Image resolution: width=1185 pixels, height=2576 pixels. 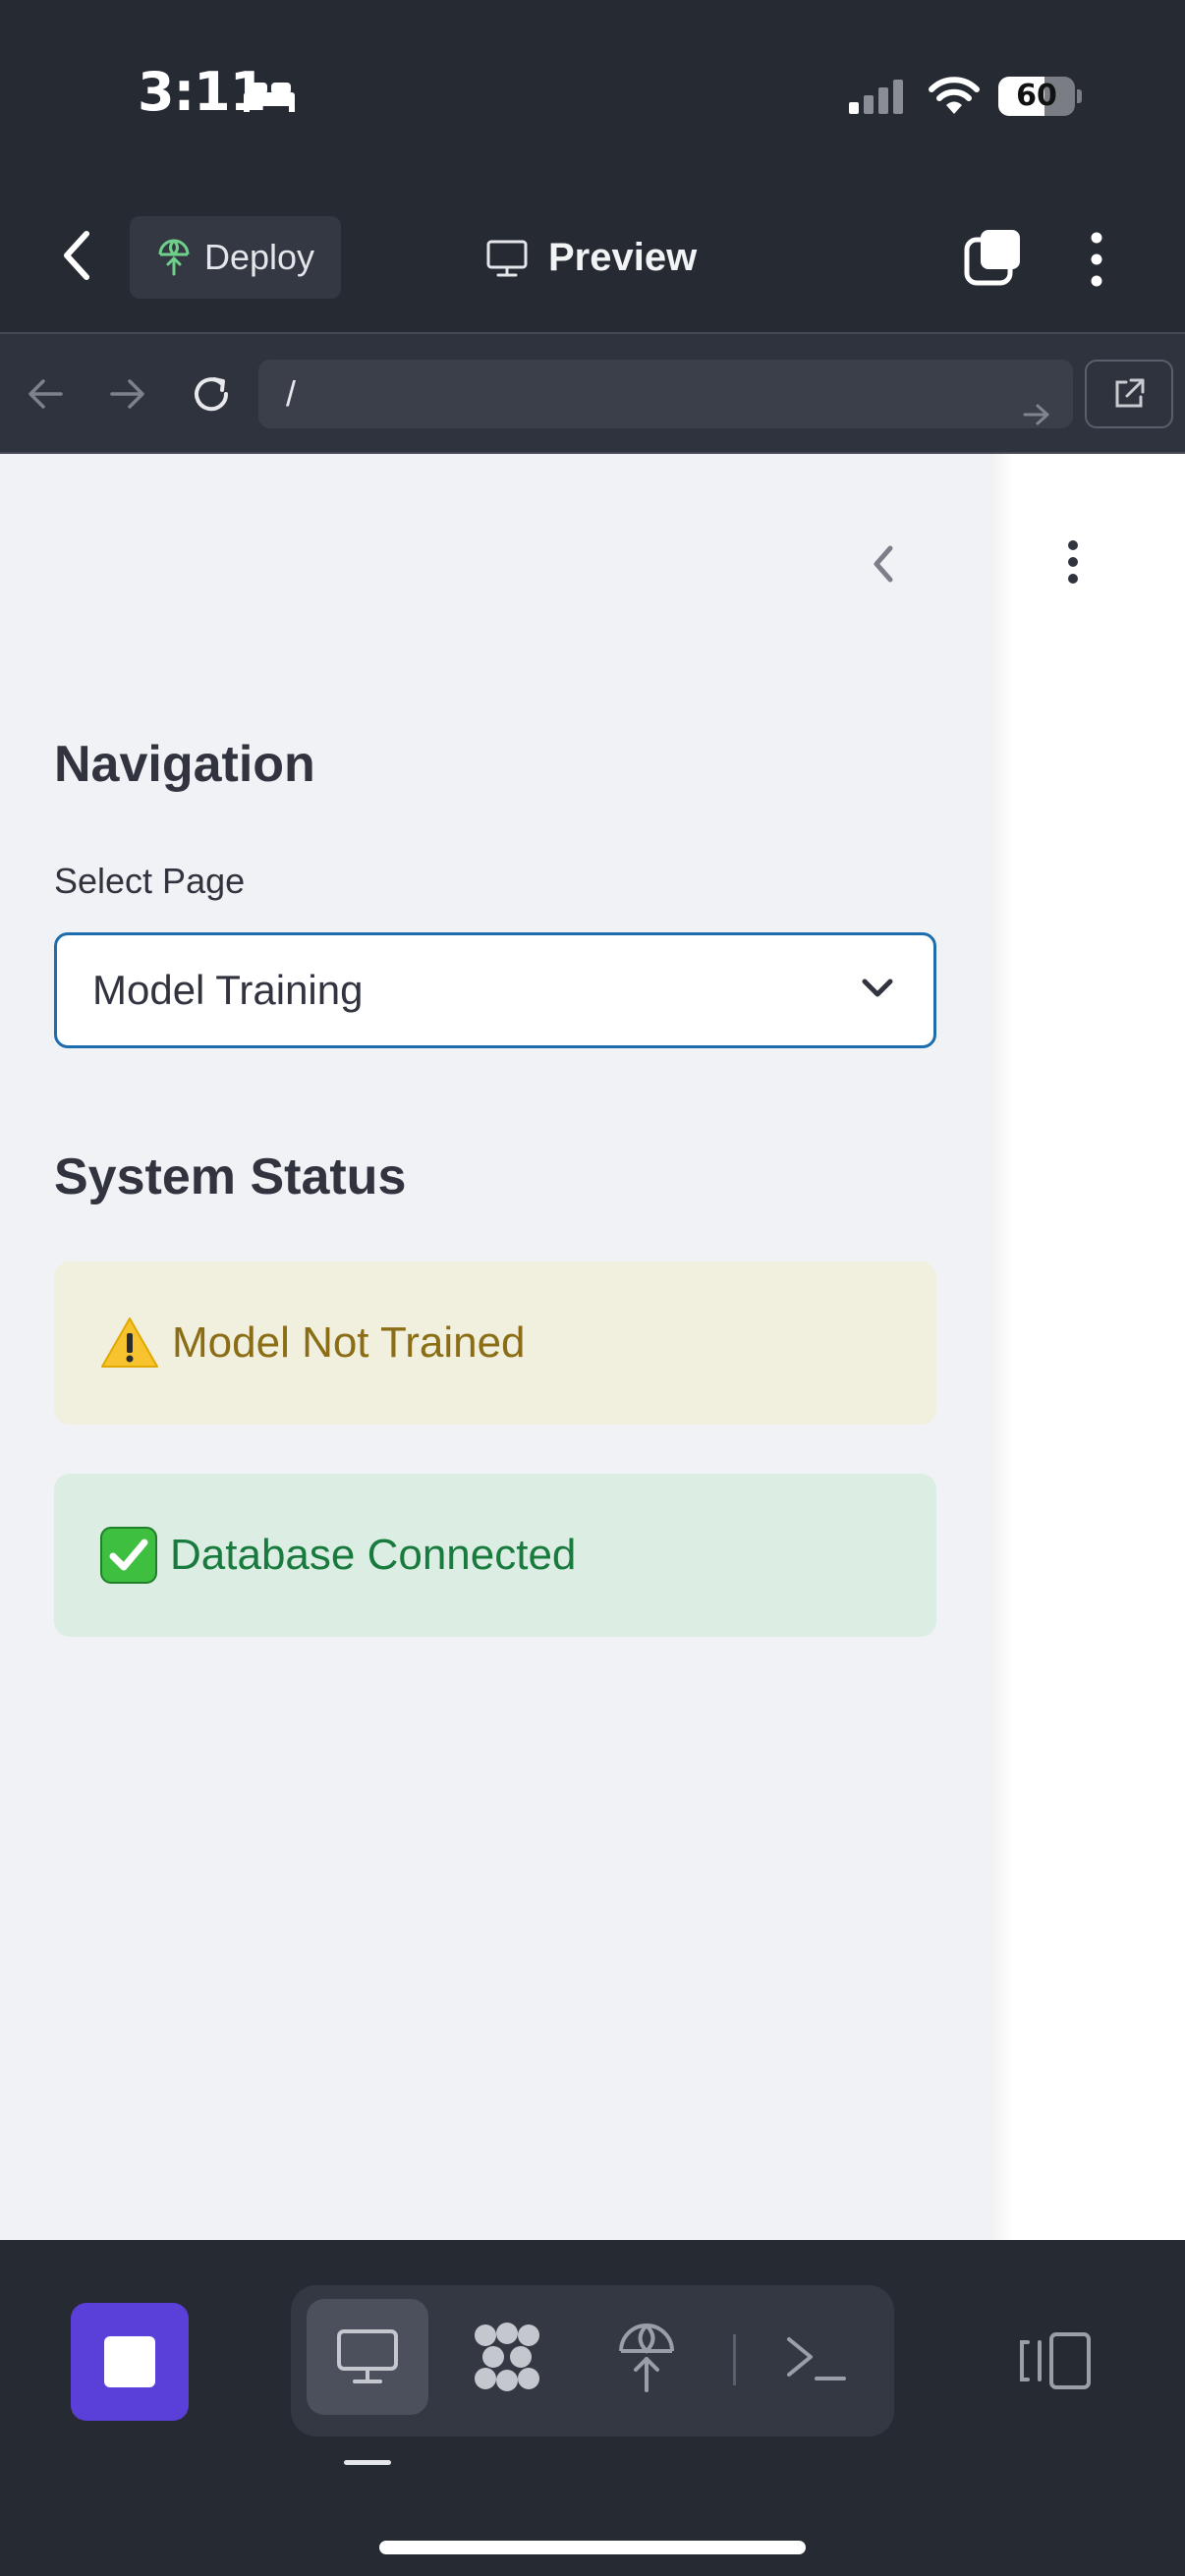 I want to click on home-indicator, so click(x=592, y=2547).